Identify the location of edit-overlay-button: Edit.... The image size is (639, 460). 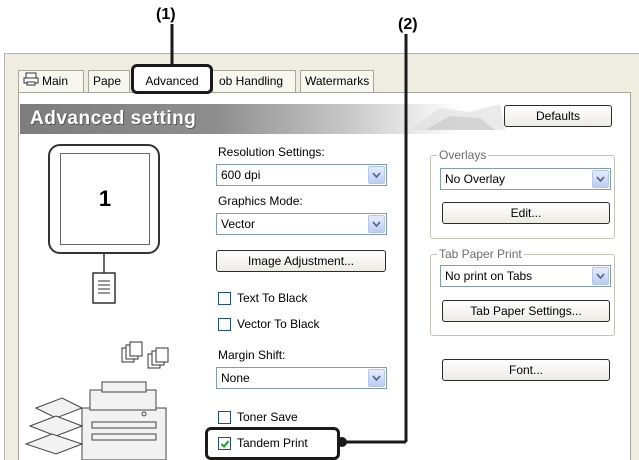
(526, 213).